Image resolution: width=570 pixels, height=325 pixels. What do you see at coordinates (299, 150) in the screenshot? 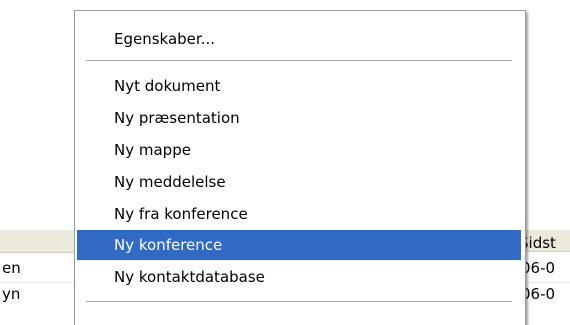
I see `menu-item-new-folder: Ny mappe` at bounding box center [299, 150].